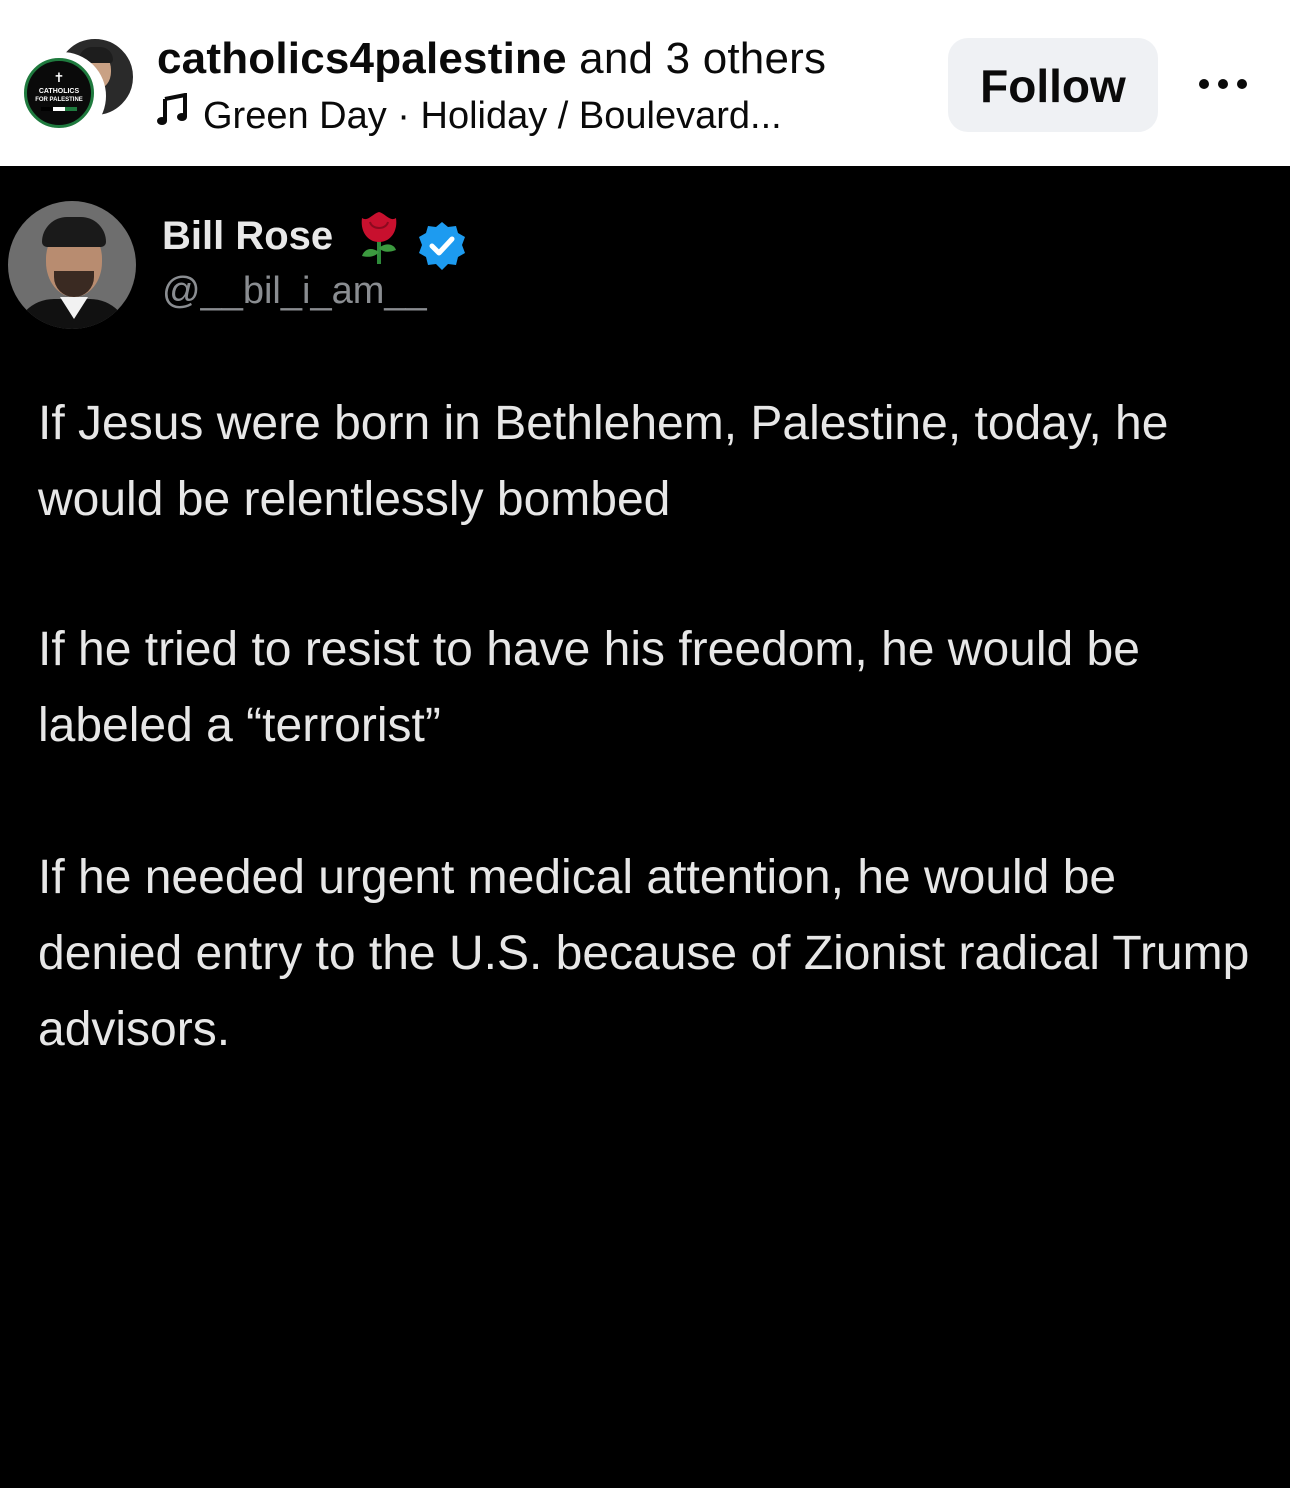 The height and width of the screenshot is (1488, 1290). I want to click on tweet-author-avatar, so click(72, 265).